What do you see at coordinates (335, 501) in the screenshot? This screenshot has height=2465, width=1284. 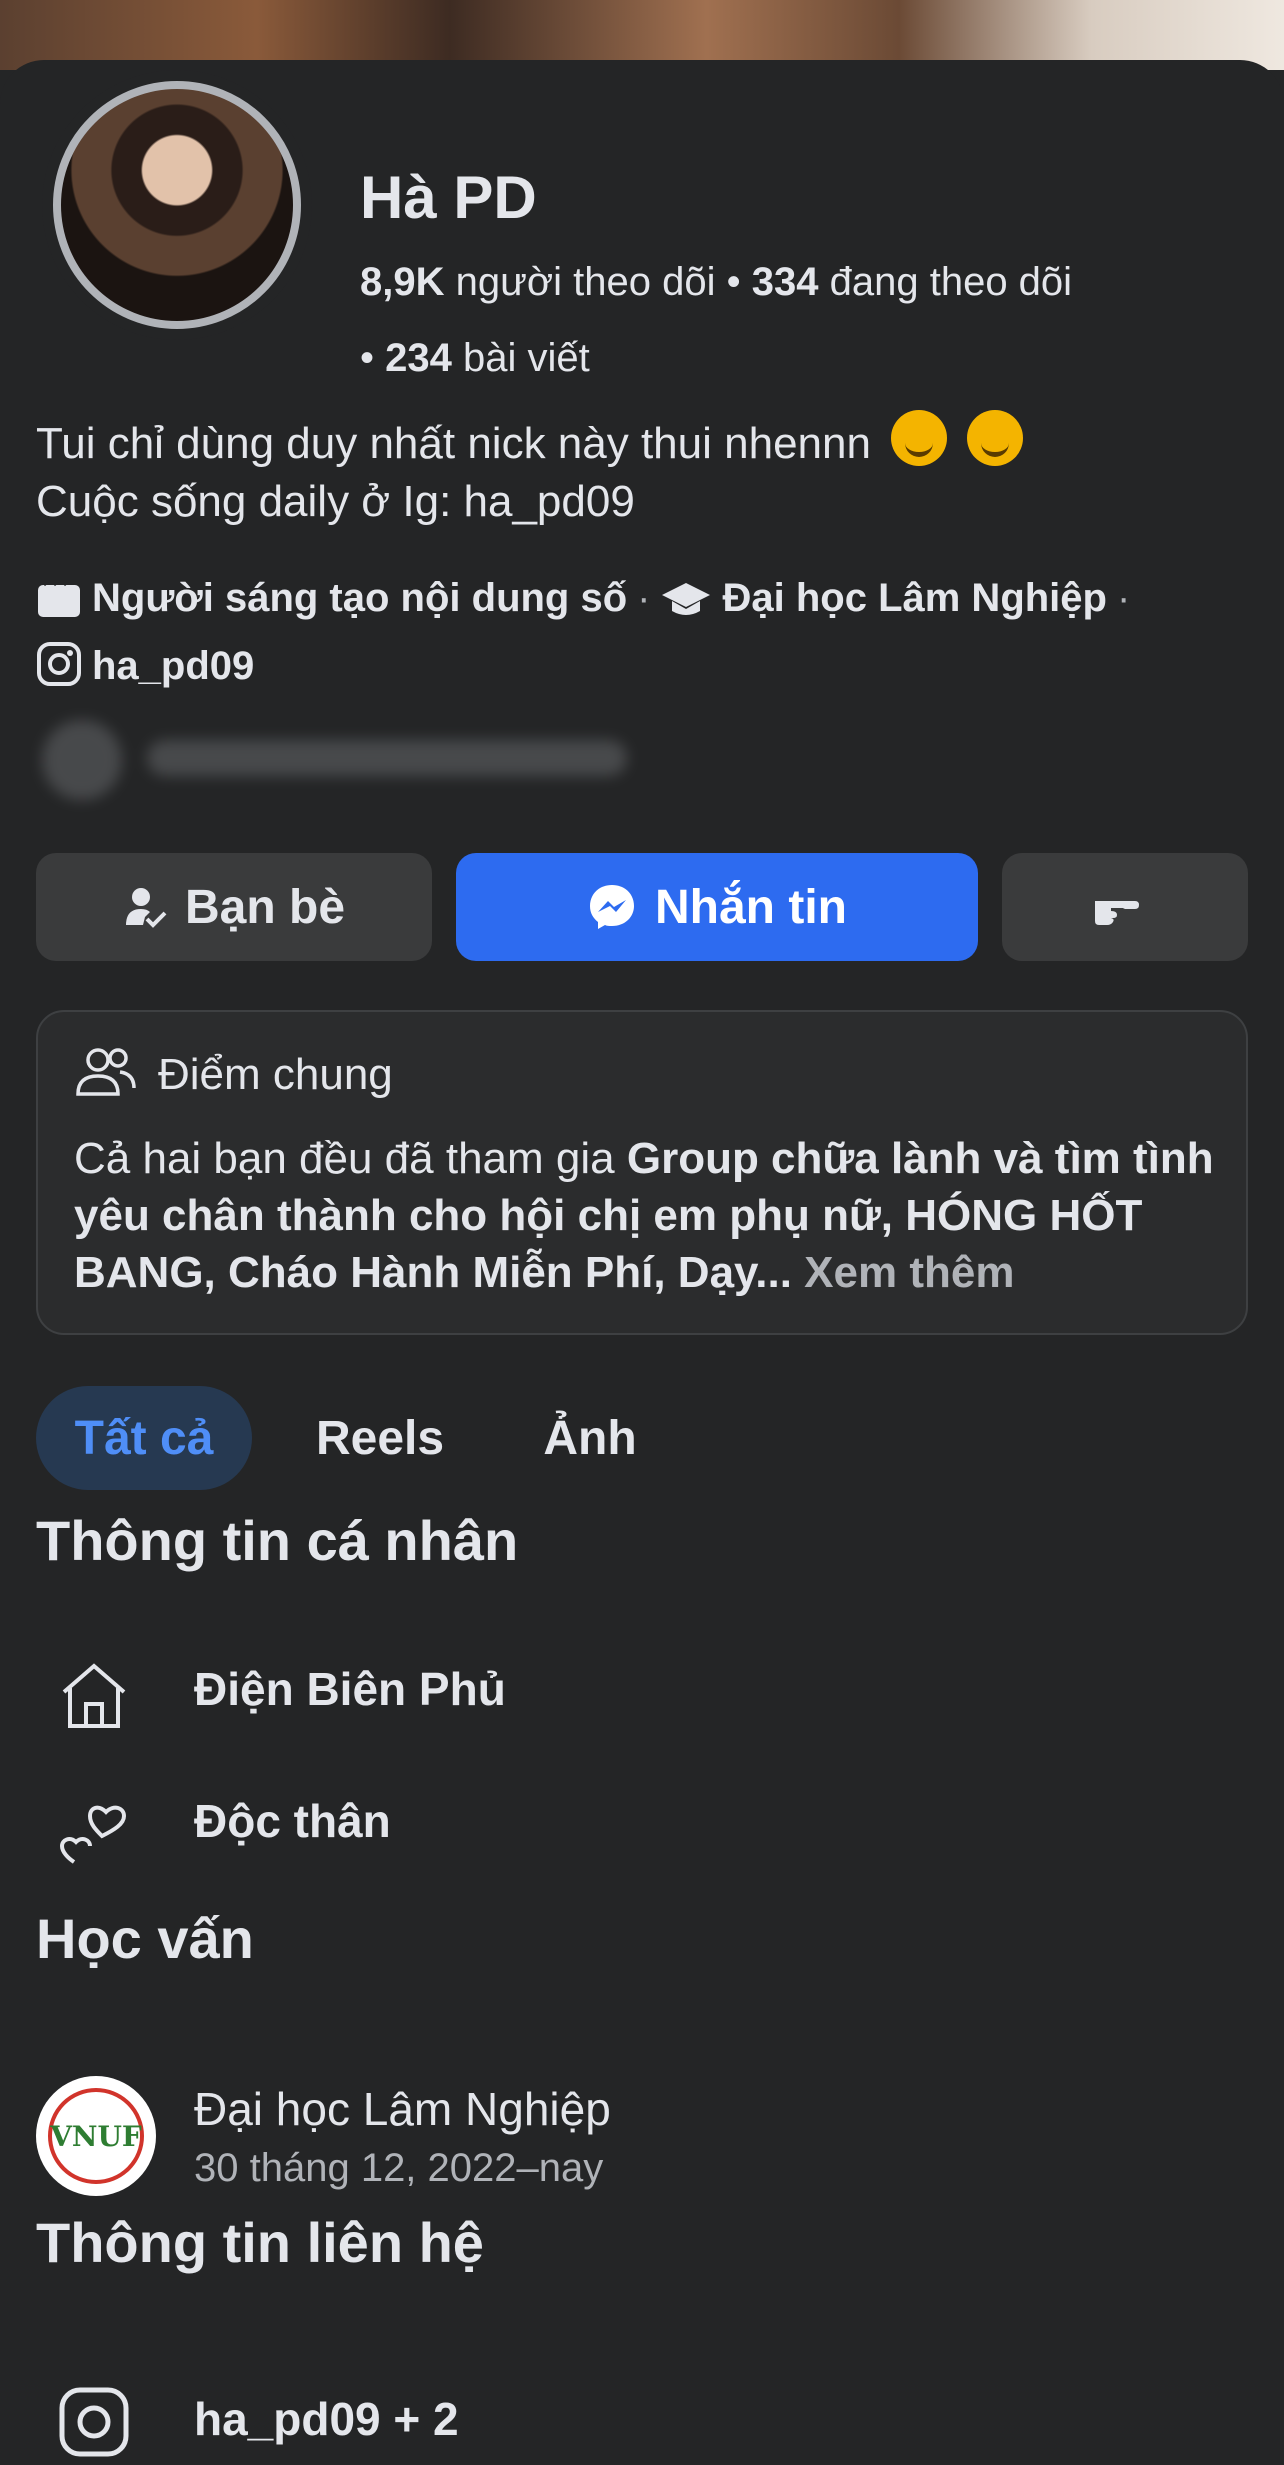 I see `bio-line-2: Cuộc sống daily ở Ig: ha_pd09` at bounding box center [335, 501].